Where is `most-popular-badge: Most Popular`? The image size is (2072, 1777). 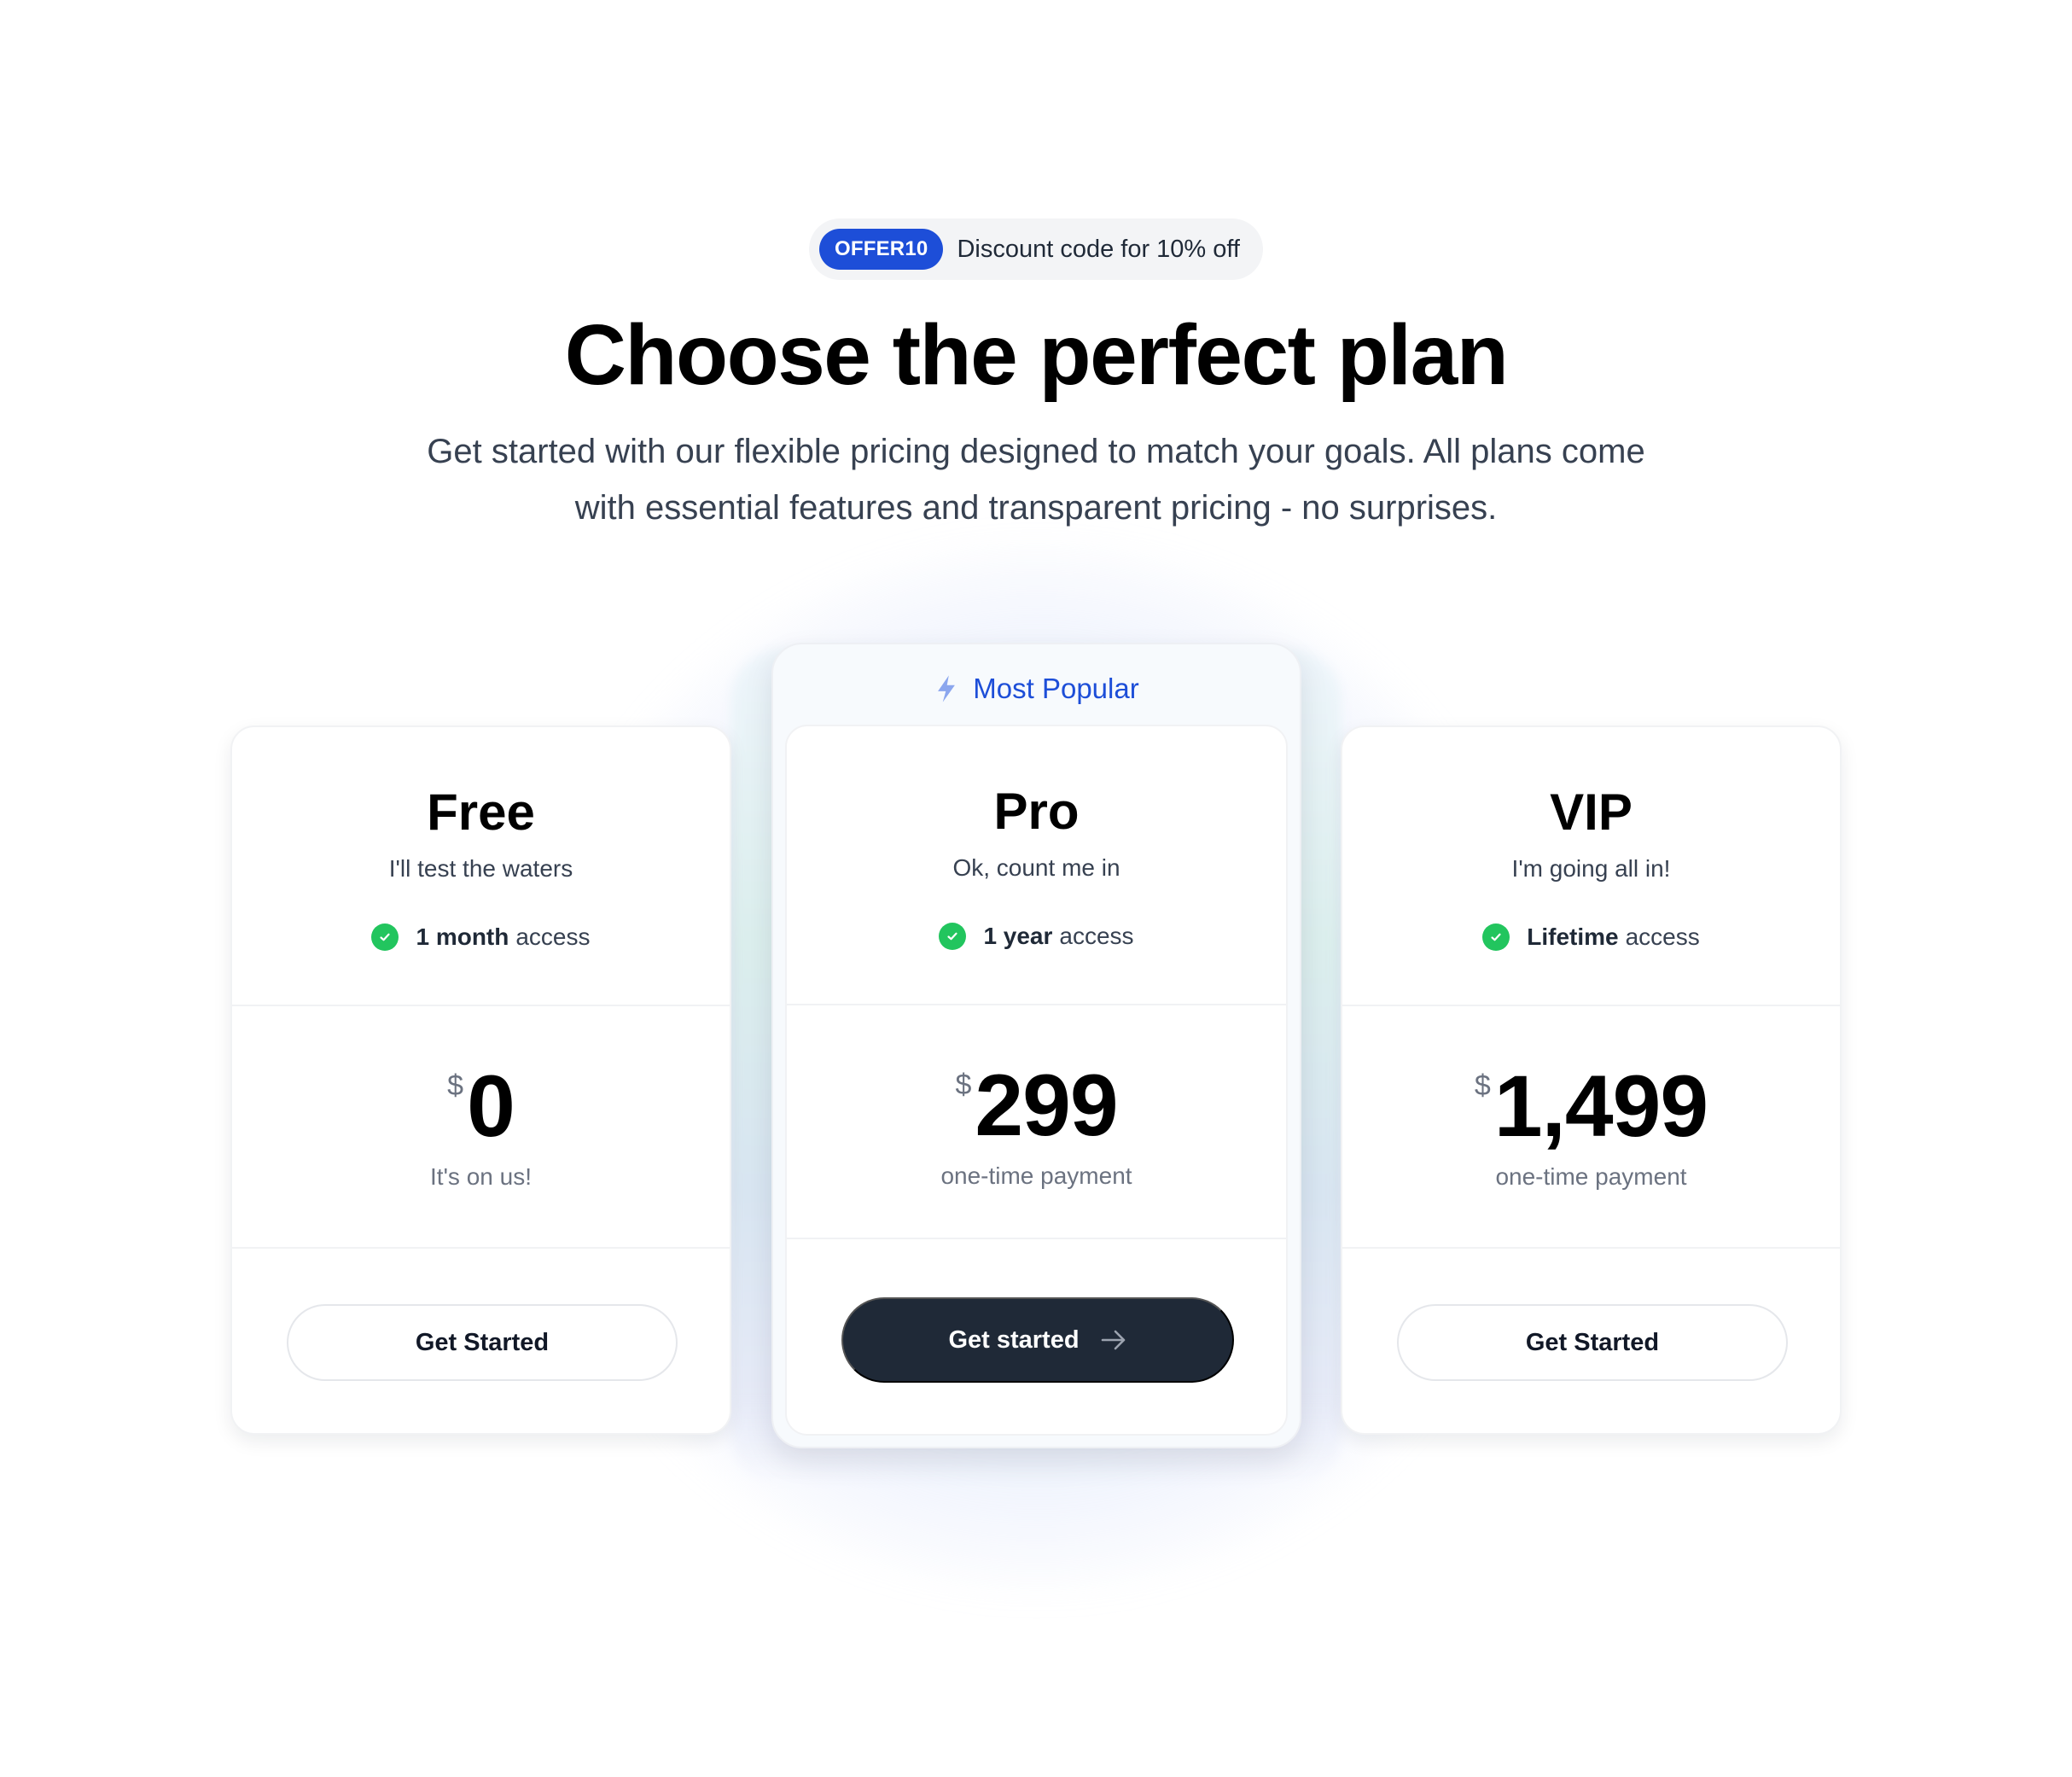
most-popular-badge: Most Popular is located at coordinates (1036, 689).